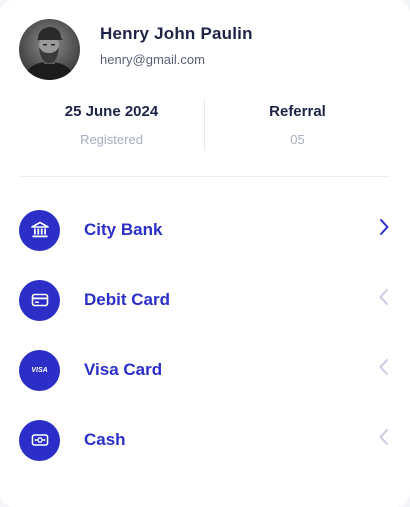 The image size is (410, 507). I want to click on method-cash: Cash, so click(205, 440).